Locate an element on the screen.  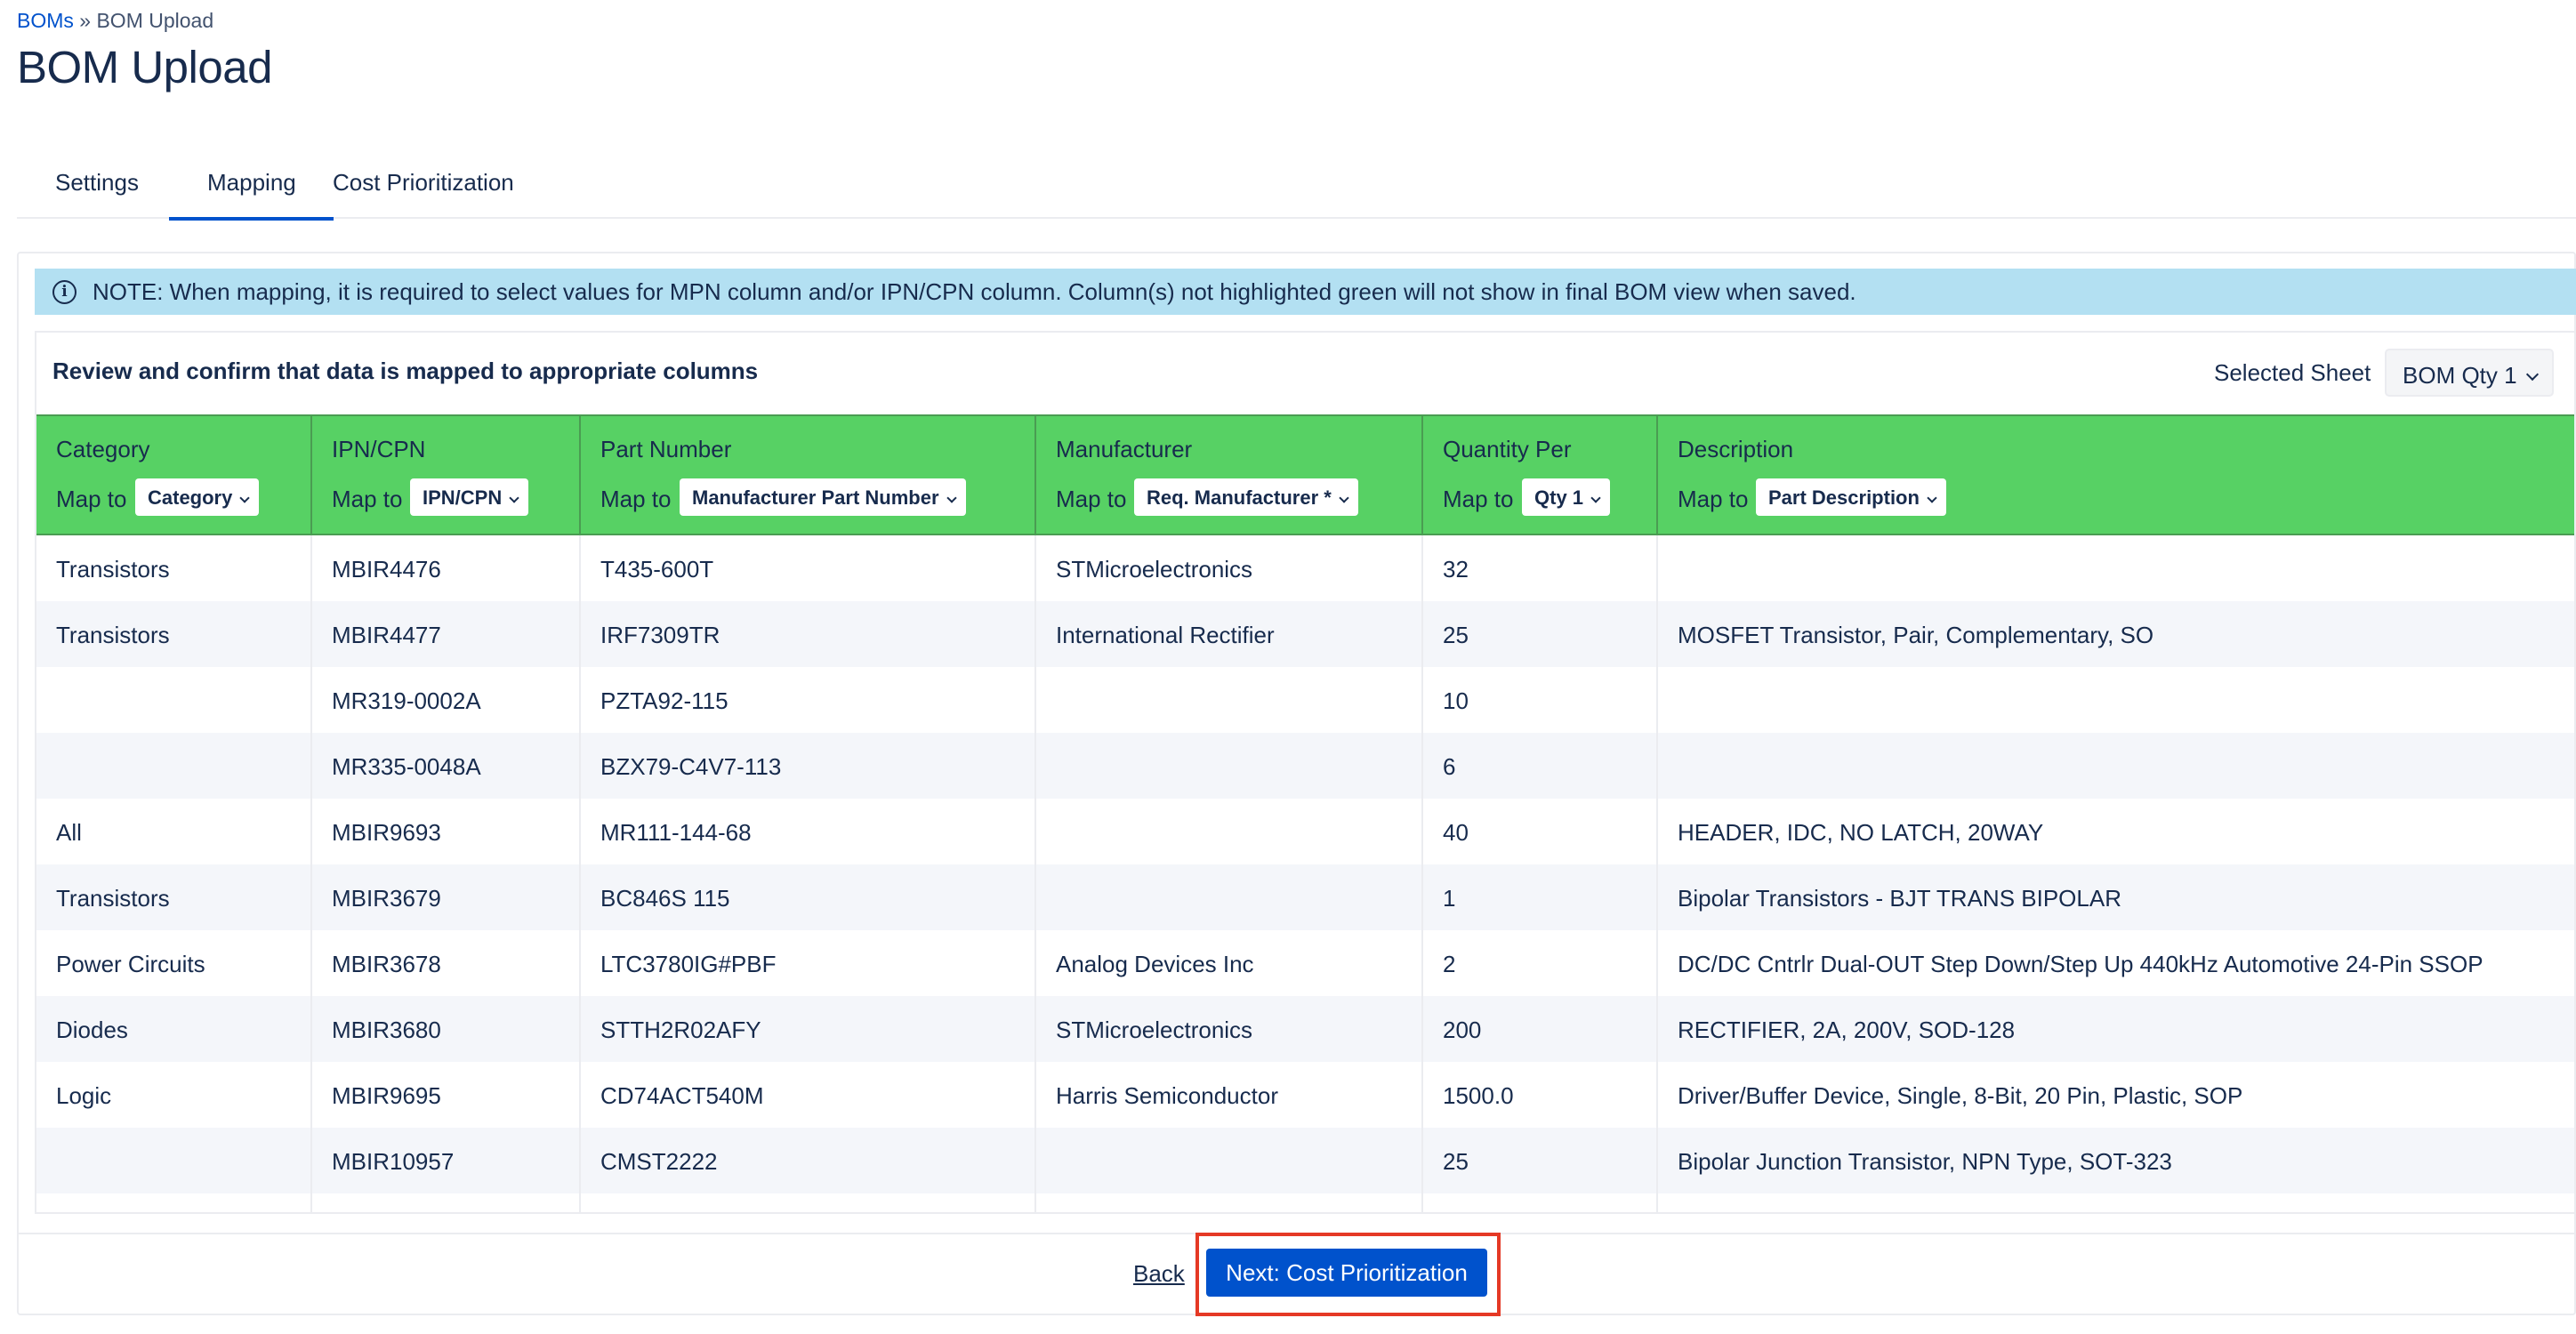
map-to-value: Category is located at coordinates (190, 497).